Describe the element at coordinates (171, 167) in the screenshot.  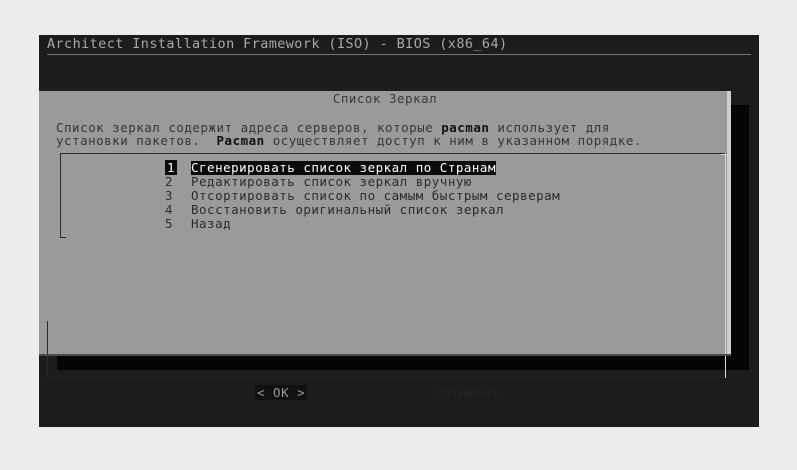
I see `menu-item-number: 1` at that location.